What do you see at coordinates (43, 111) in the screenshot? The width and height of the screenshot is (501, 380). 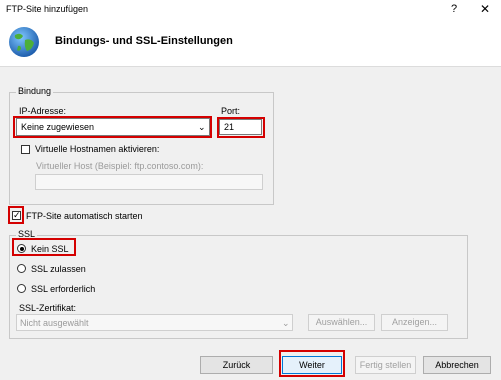 I see `ip-address-label: IP-Adresse:` at bounding box center [43, 111].